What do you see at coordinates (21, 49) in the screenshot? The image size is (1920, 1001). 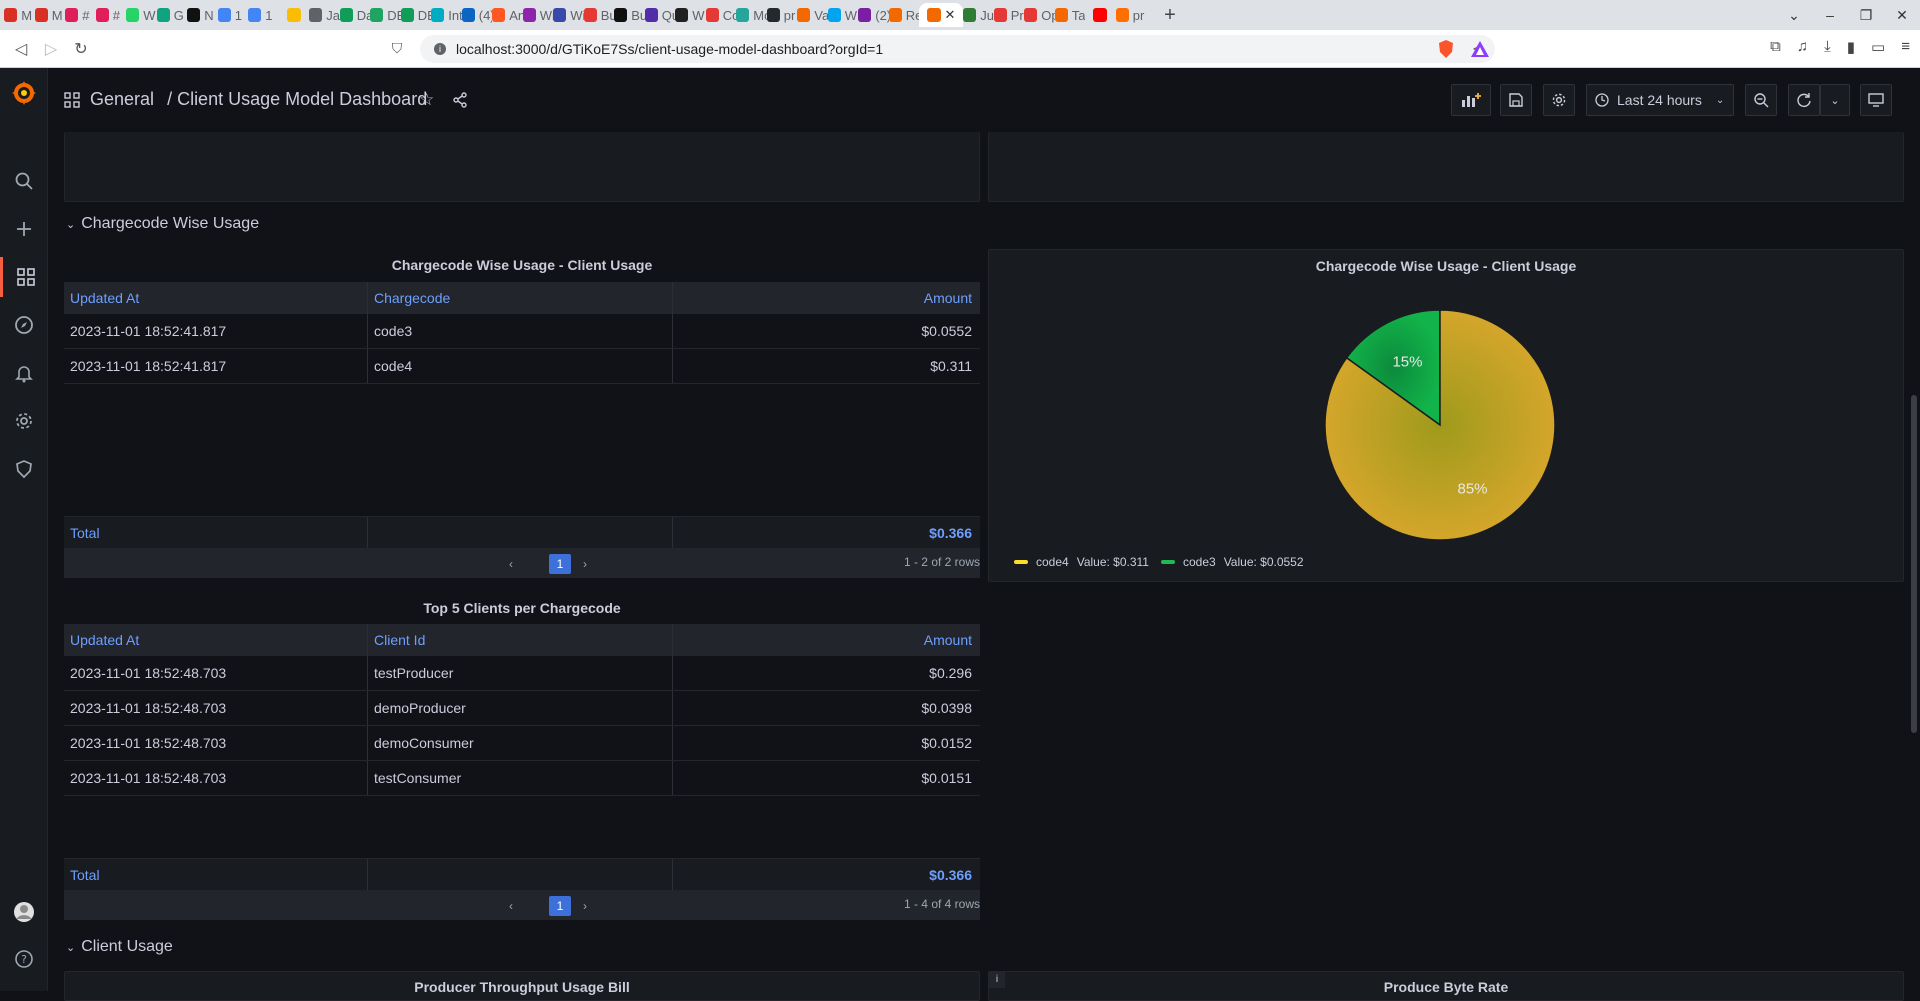 I see `back-icon: ◁` at bounding box center [21, 49].